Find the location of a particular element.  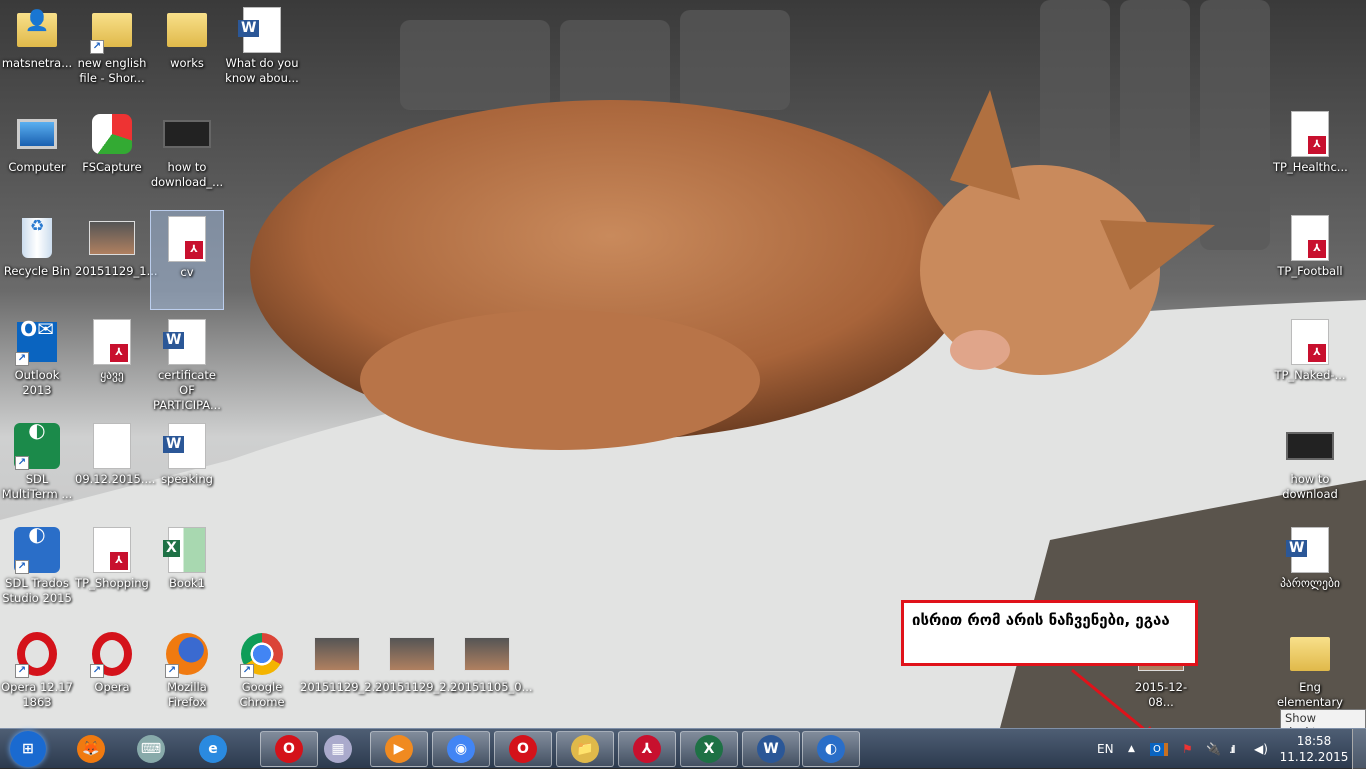

taskbar-calculator-button: ▦ is located at coordinates (338, 749).